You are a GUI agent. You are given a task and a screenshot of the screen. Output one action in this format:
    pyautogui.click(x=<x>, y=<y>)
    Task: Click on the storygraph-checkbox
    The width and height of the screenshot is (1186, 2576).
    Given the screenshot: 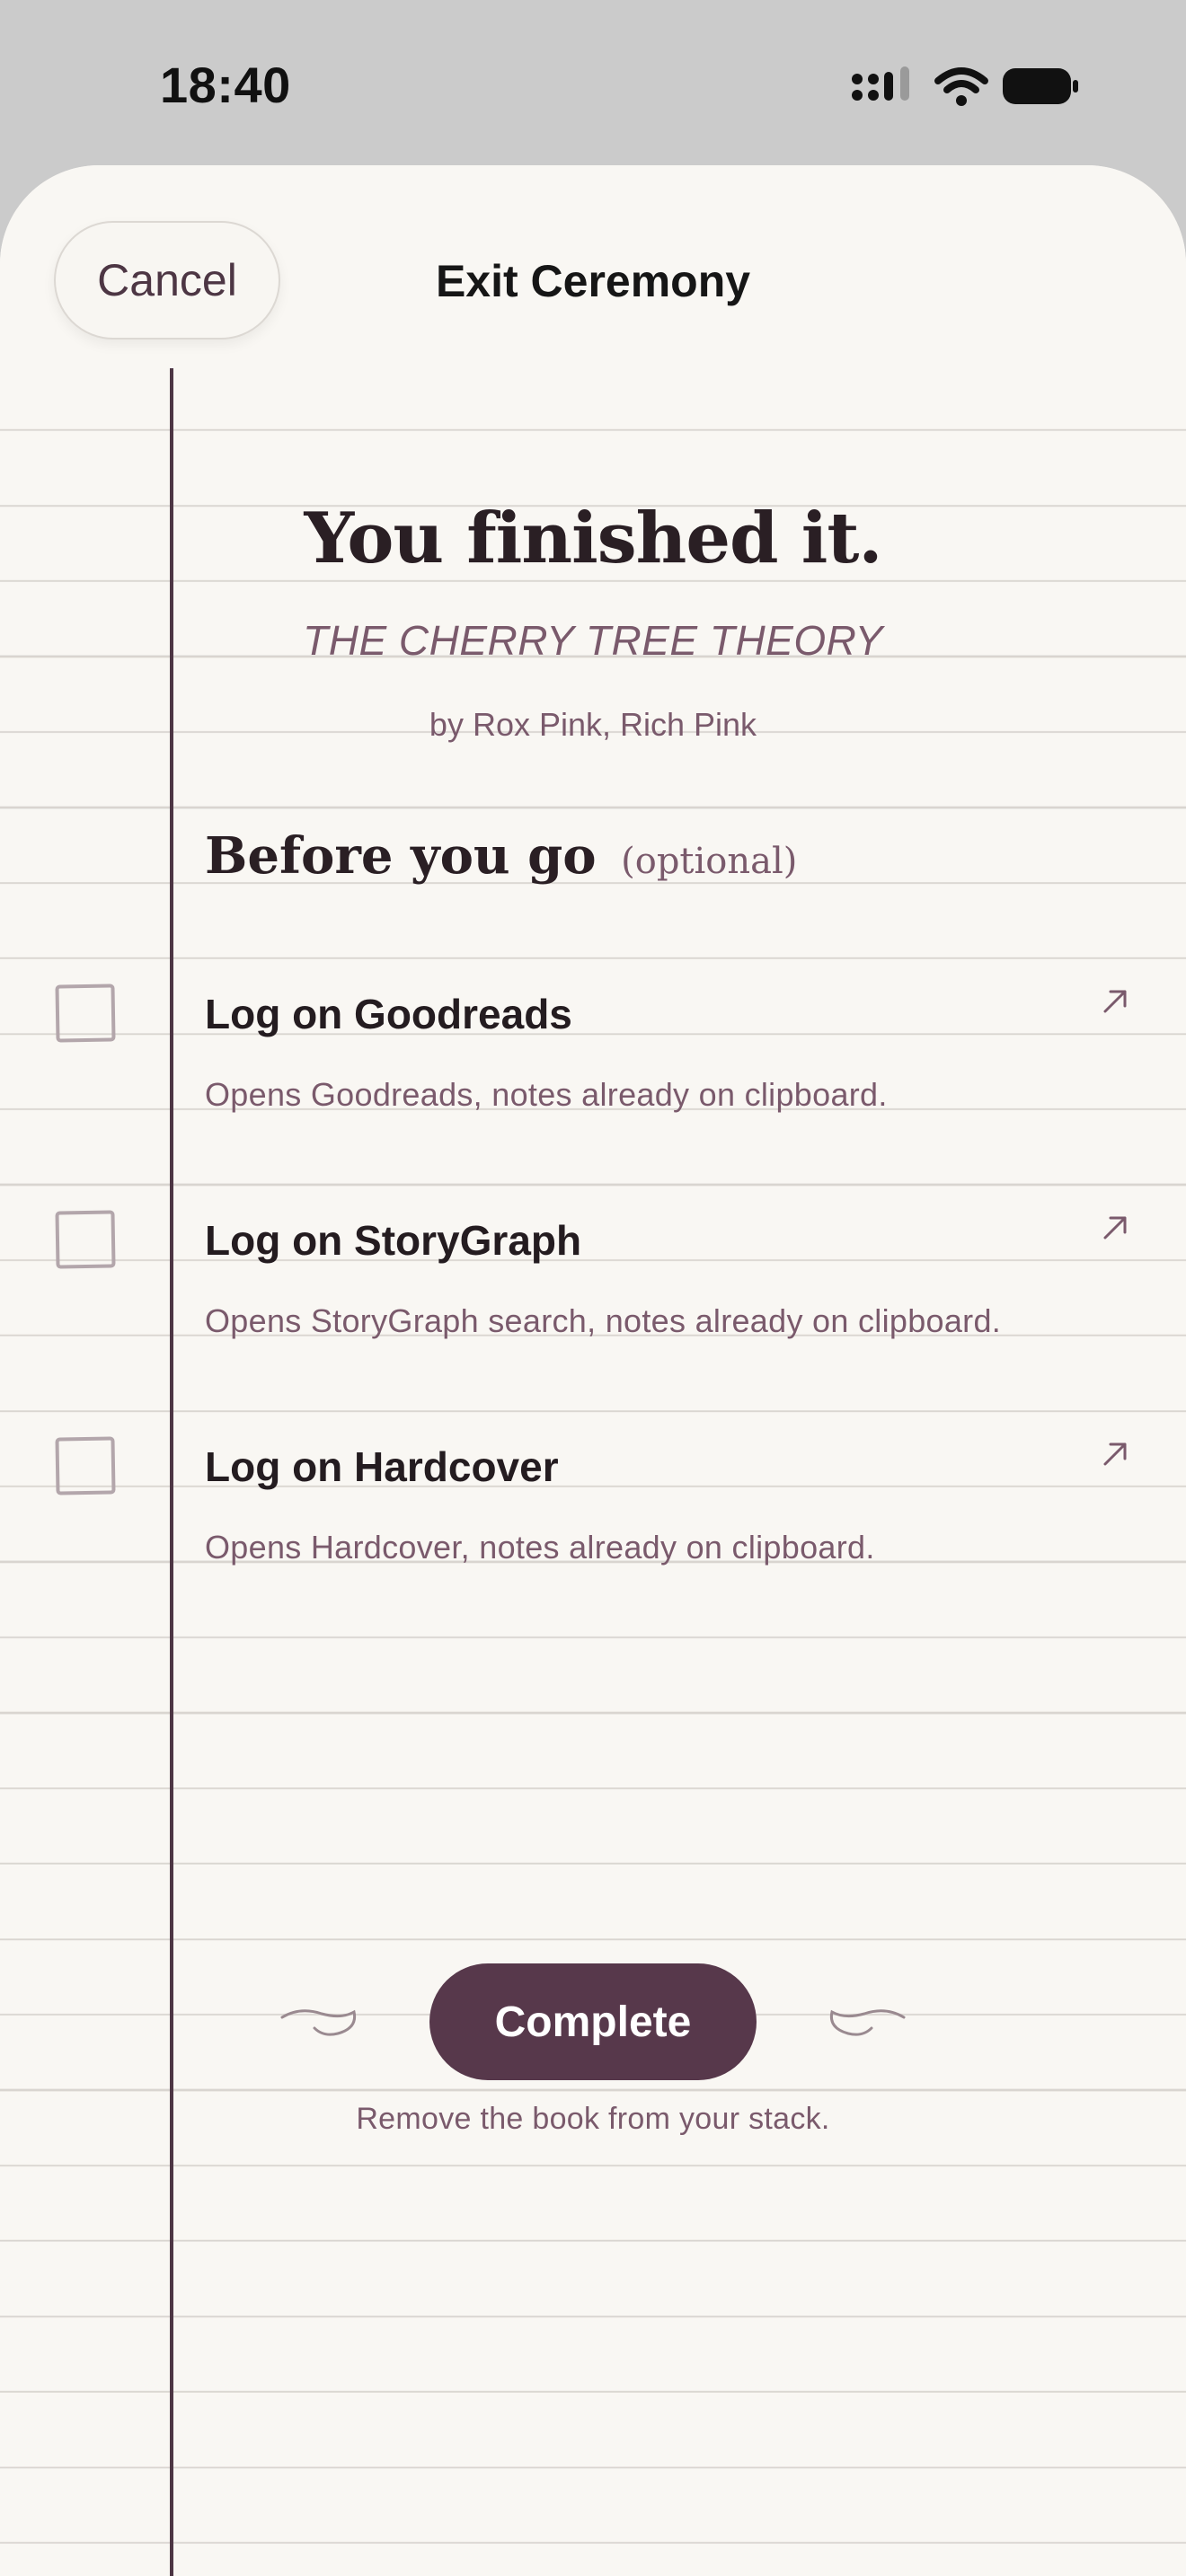 What is the action you would take?
    pyautogui.click(x=85, y=1239)
    